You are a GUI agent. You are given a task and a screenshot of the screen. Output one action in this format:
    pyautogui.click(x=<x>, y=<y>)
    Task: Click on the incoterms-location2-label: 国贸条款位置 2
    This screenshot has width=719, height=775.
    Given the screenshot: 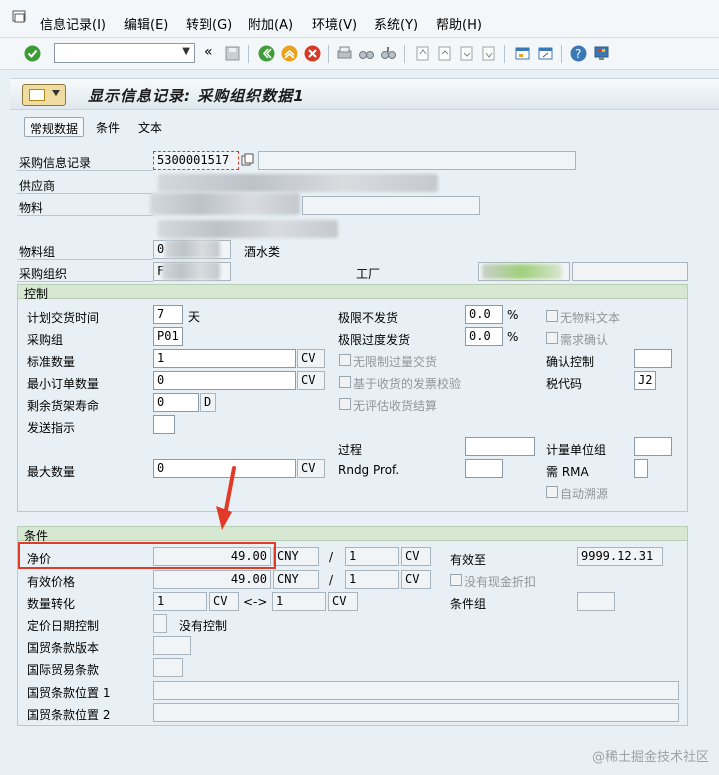 What is the action you would take?
    pyautogui.click(x=69, y=715)
    